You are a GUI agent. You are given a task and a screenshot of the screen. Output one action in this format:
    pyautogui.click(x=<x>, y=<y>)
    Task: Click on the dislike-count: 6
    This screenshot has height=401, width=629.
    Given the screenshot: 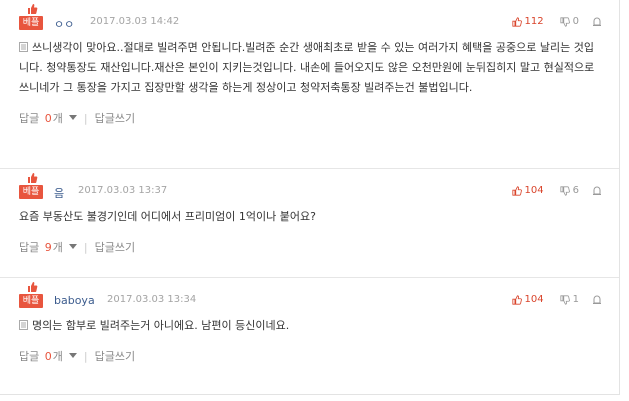 What is the action you would take?
    pyautogui.click(x=575, y=190)
    